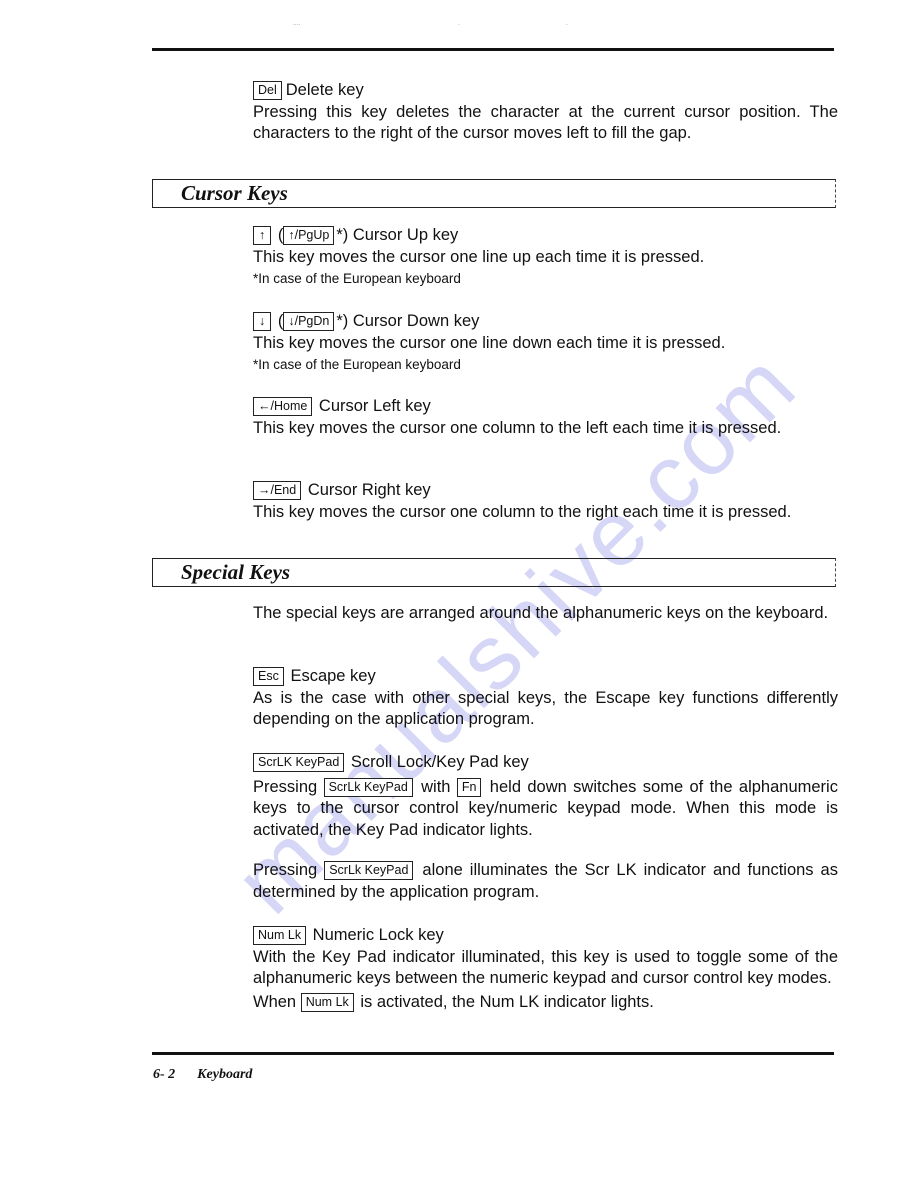 This screenshot has height=1188, width=918. Describe the element at coordinates (324, 90) in the screenshot. I see `entry-title: Delete key` at that location.